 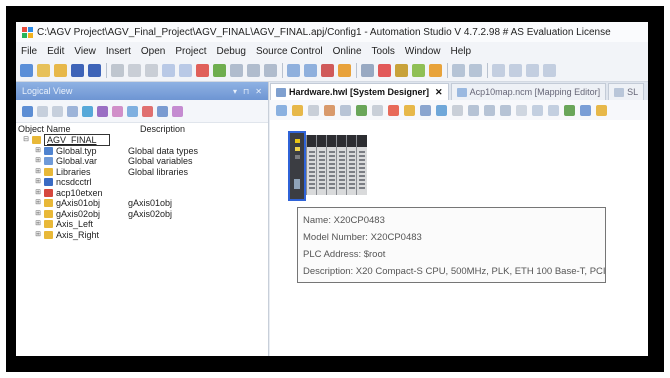 I want to click on tab-mapping-editor: Acp10map.ncm [Mapping Editor], so click(x=528, y=91).